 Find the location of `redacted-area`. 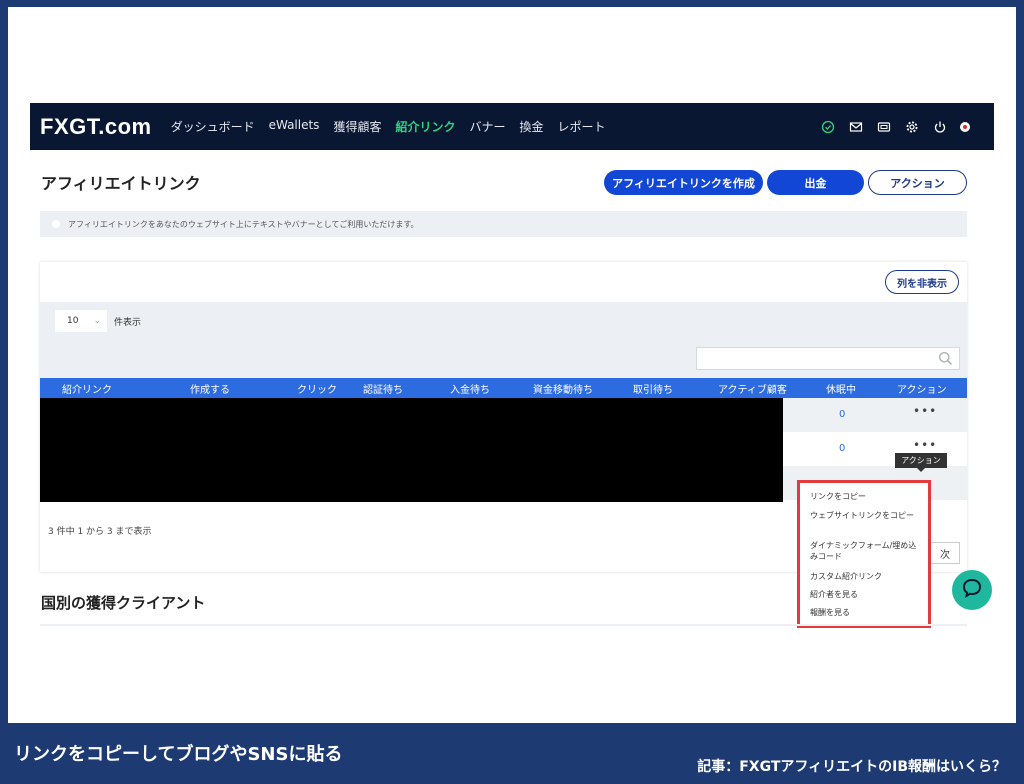

redacted-area is located at coordinates (411, 450).